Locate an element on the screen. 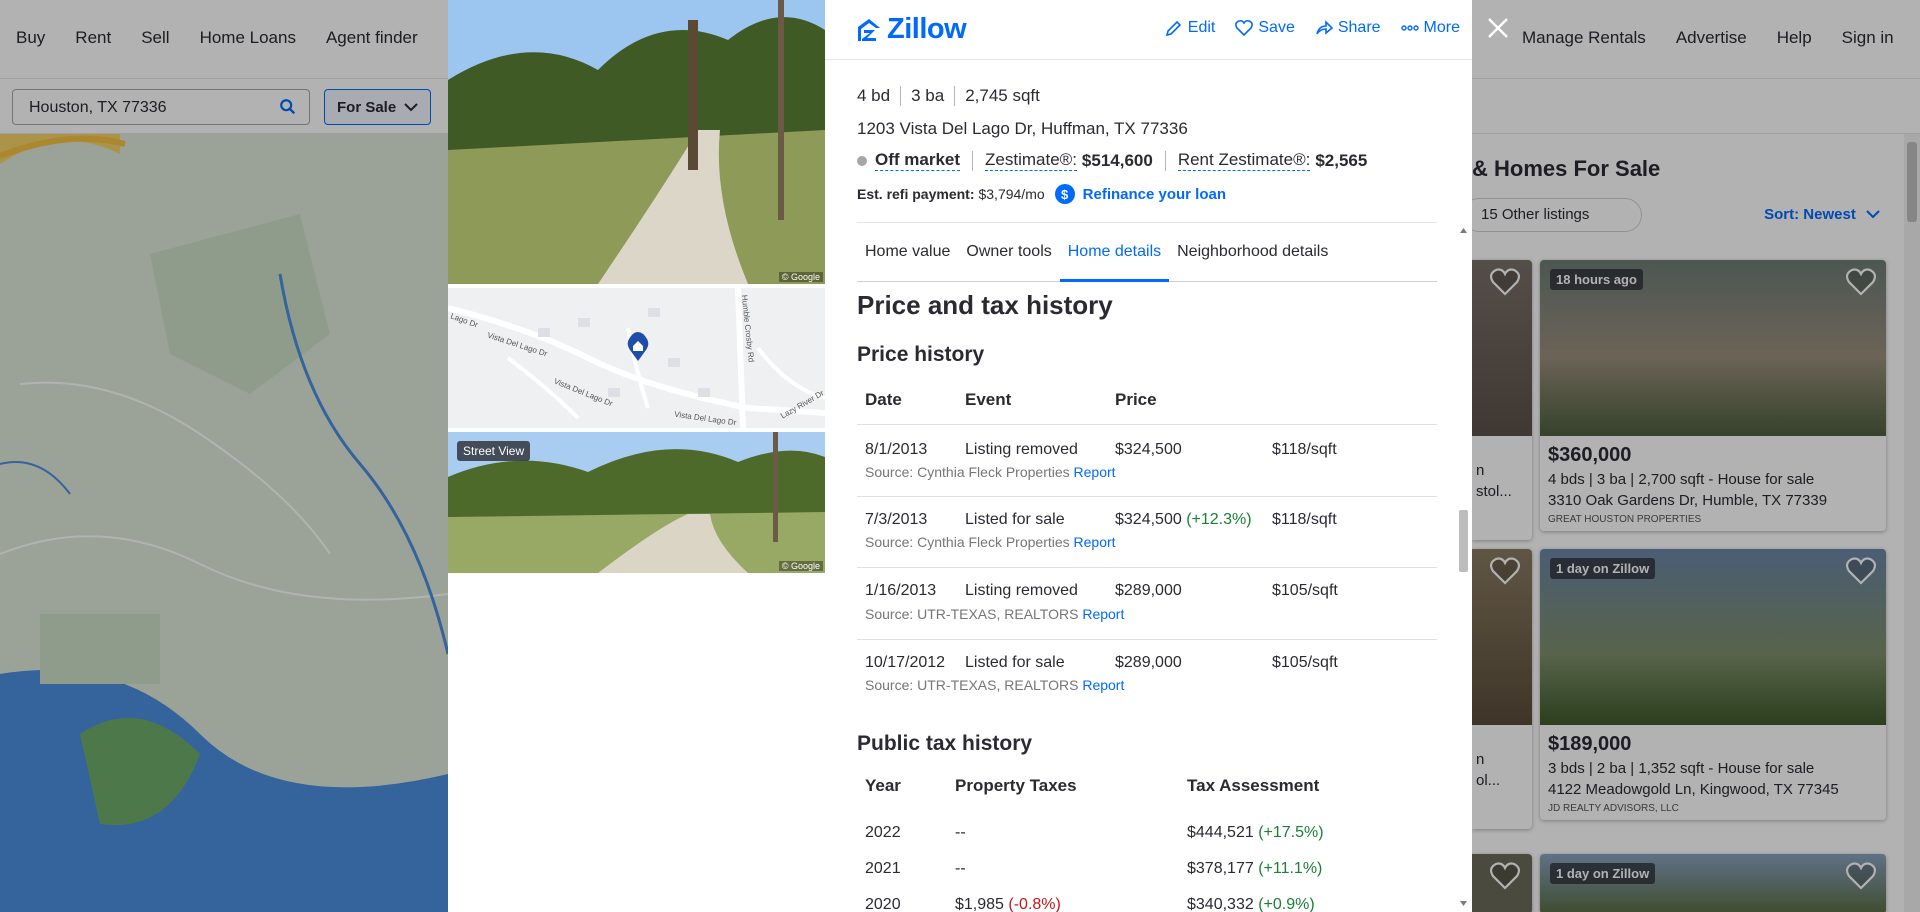 The width and height of the screenshot is (1920, 912). tab-owner-tools: Owner tools is located at coordinates (1008, 252).